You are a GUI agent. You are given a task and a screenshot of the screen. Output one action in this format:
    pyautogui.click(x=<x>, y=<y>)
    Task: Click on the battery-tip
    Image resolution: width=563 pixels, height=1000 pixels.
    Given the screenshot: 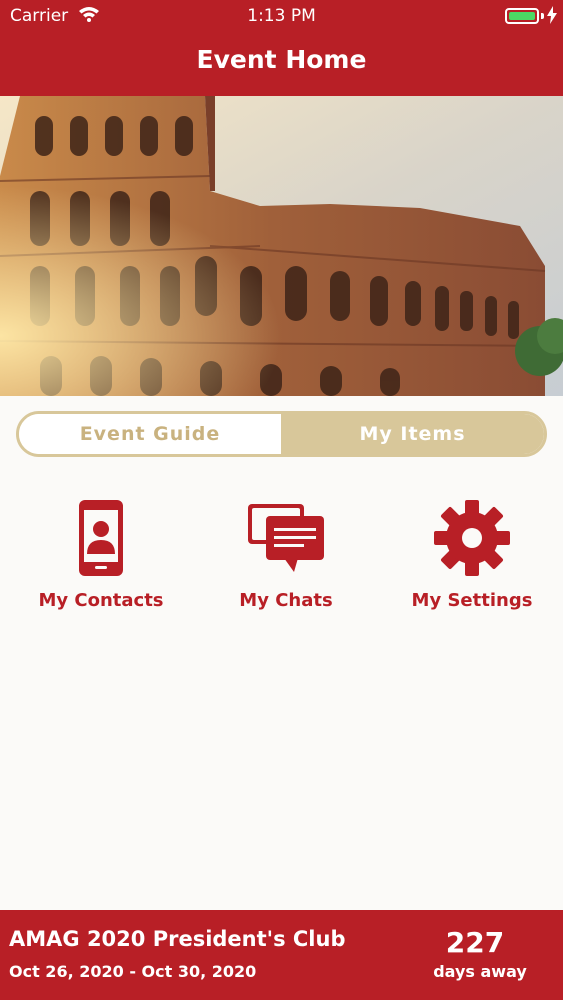 What is the action you would take?
    pyautogui.click(x=542, y=16)
    